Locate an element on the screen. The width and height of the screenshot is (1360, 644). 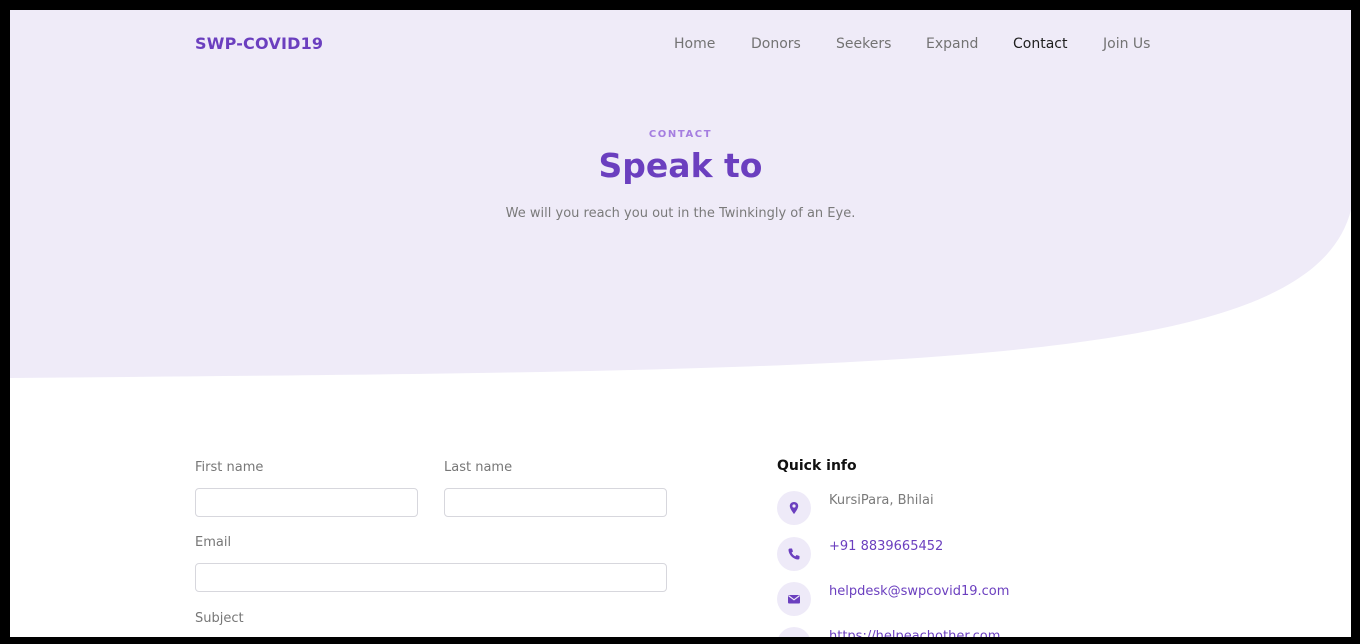
nav-link-contact: Contact is located at coordinates (1040, 44).